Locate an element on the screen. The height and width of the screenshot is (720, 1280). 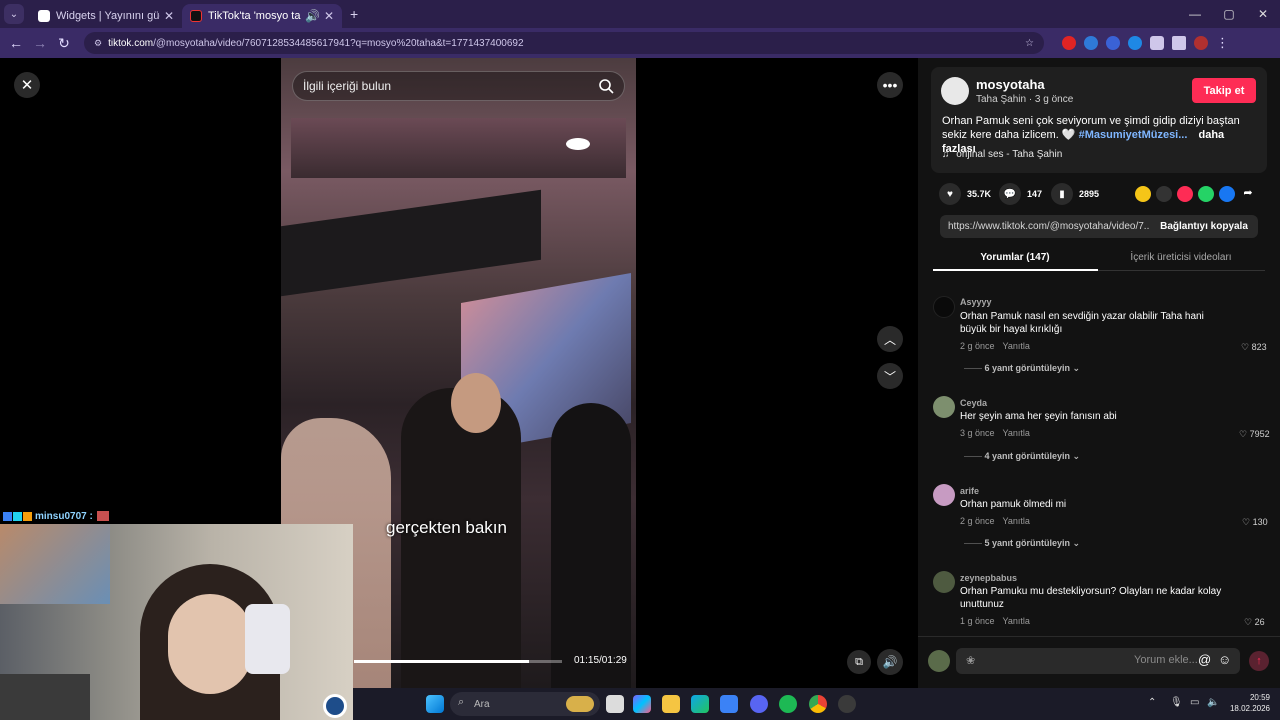
media-control-icon is located at coordinates (1179, 43).